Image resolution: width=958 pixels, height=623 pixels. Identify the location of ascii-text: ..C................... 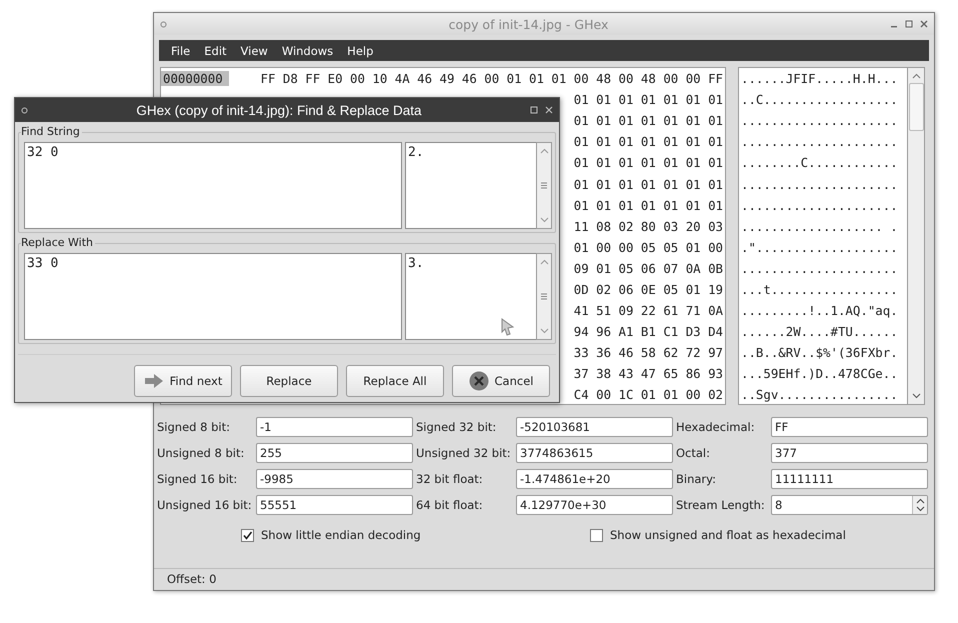
(819, 100).